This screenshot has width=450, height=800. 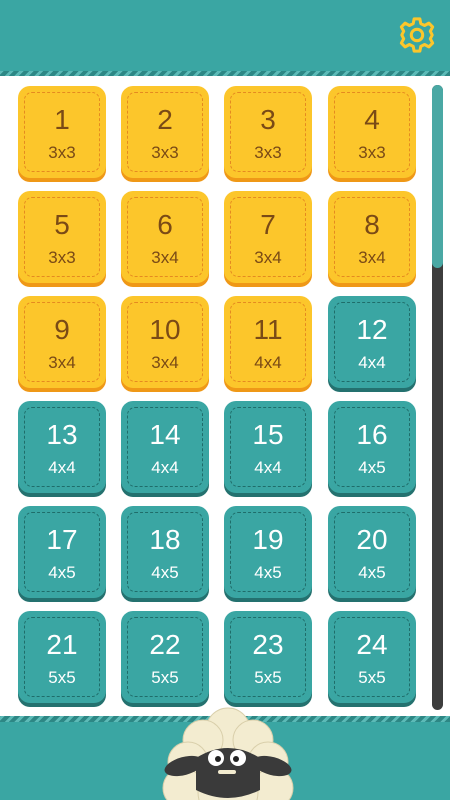 I want to click on level-tile-22: 22 5x5, so click(x=165, y=657).